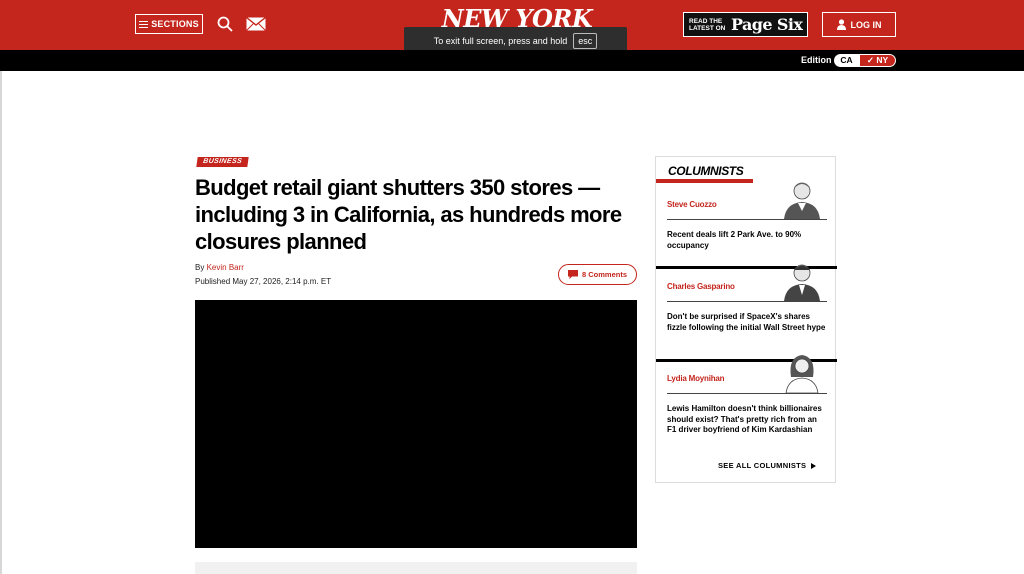  I want to click on sections-button: SECTIONS, so click(169, 24).